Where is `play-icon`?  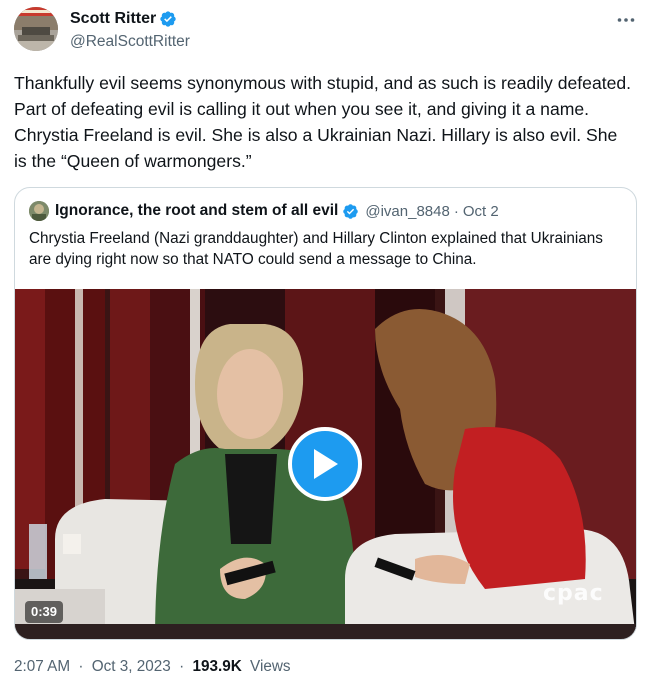
play-icon is located at coordinates (326, 464).